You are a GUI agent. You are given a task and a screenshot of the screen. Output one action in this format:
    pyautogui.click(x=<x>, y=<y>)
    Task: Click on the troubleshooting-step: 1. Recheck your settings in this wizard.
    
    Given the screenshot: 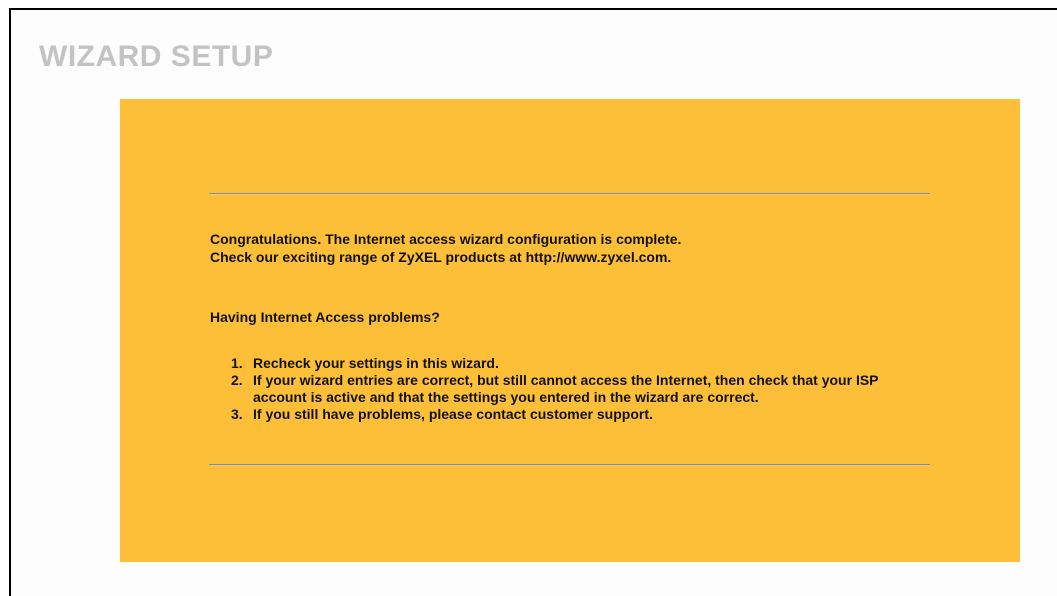 What is the action you would take?
    pyautogui.click(x=570, y=363)
    